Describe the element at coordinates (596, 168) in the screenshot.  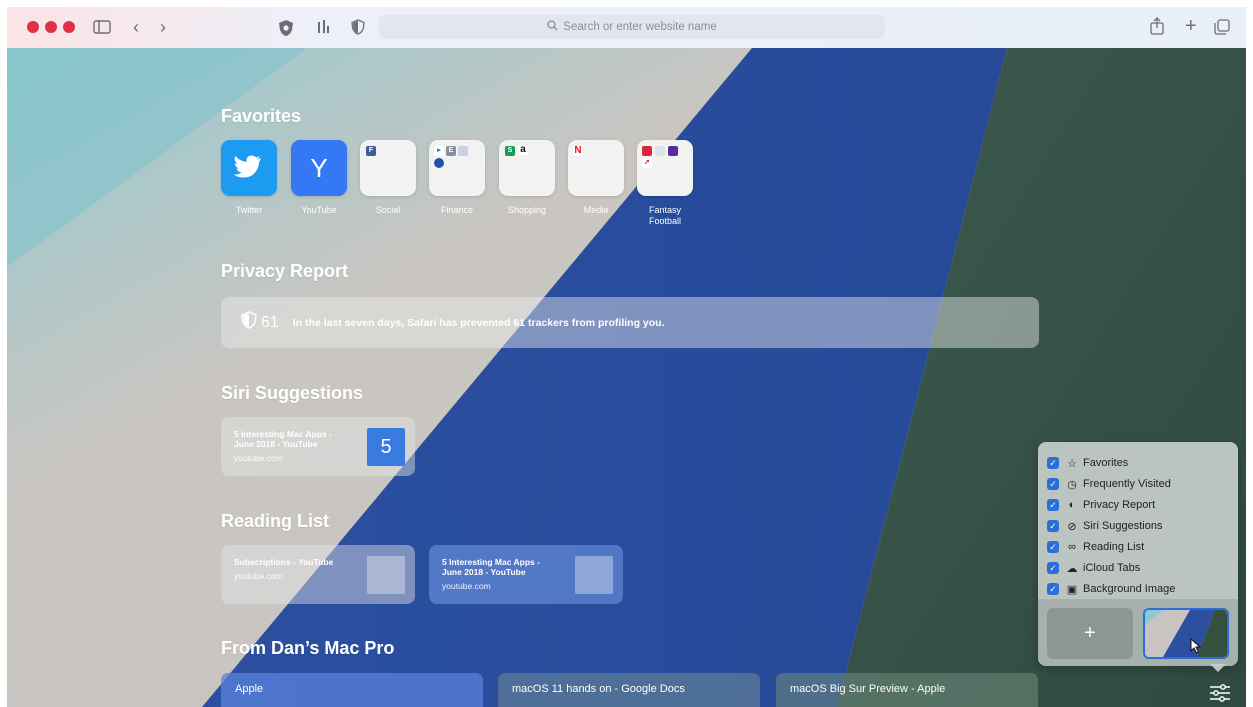
I see `media-folder-tile: N` at that location.